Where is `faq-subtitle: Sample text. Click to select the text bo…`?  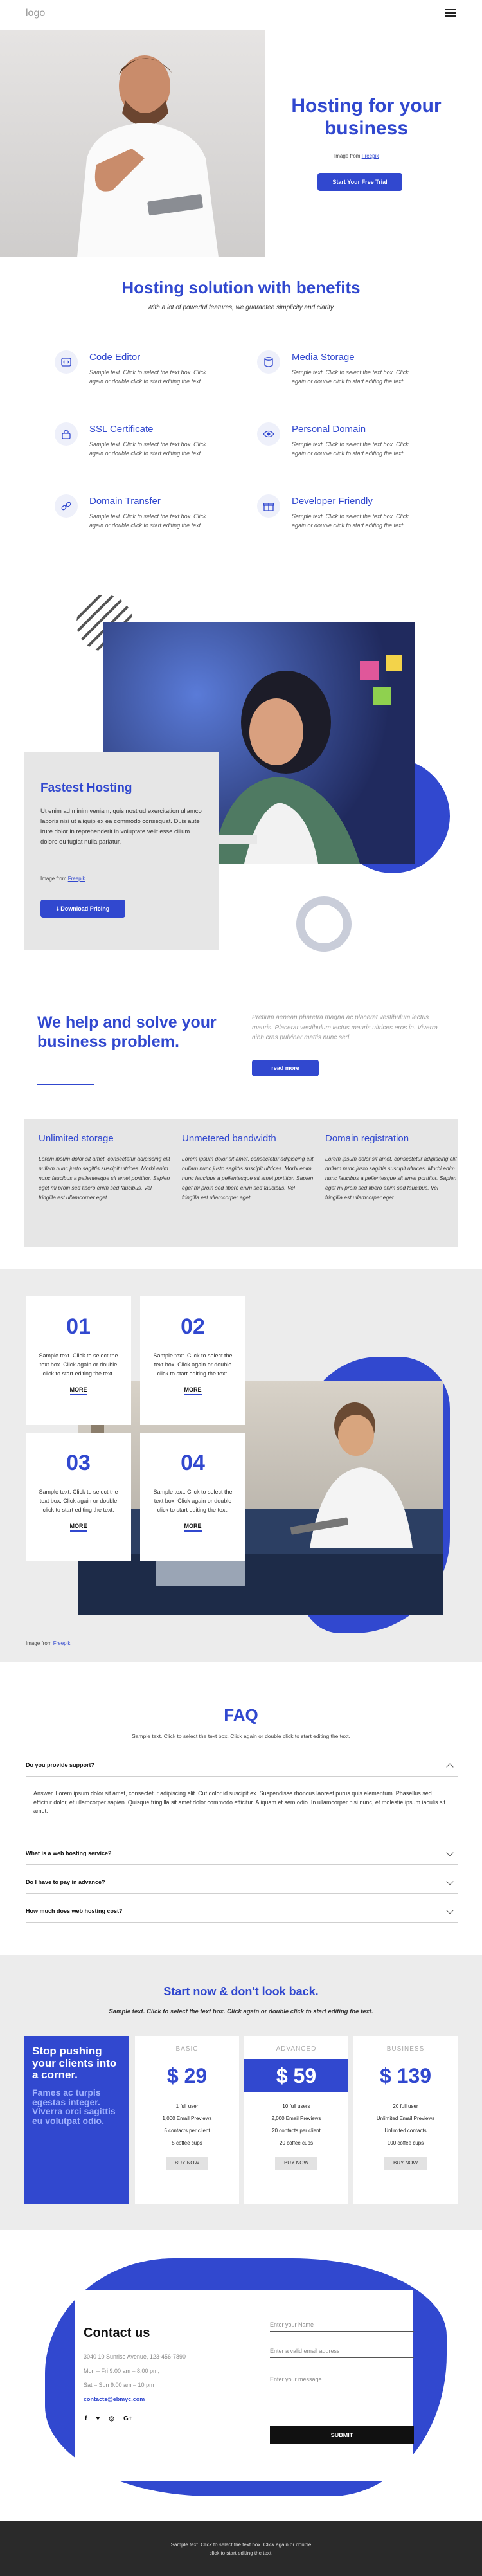 faq-subtitle: Sample text. Click to select the text bo… is located at coordinates (241, 1736).